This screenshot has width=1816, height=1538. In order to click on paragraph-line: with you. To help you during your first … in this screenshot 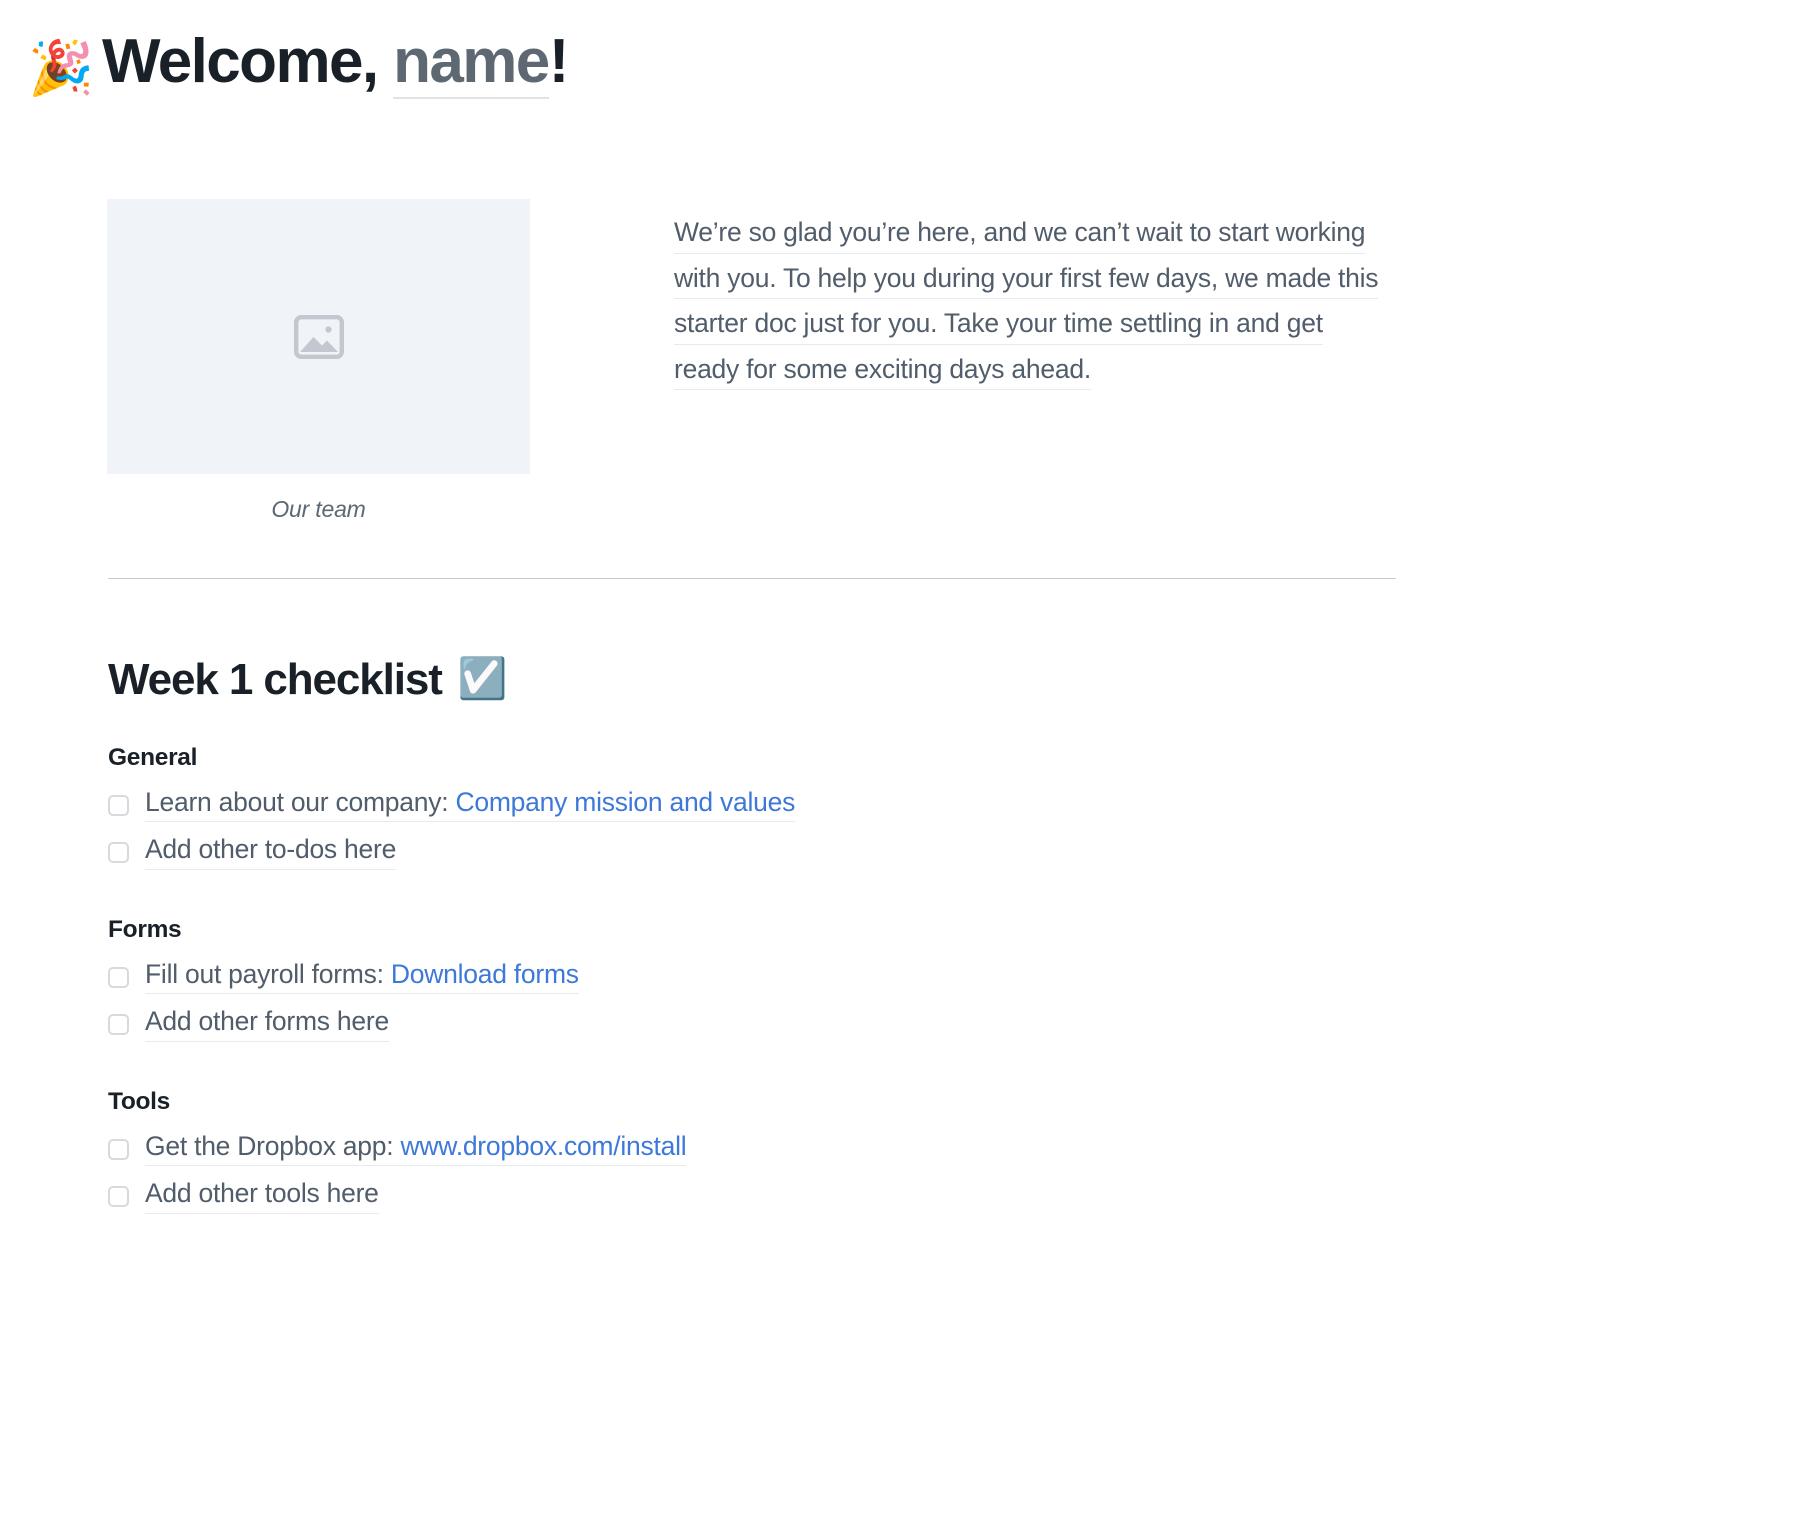, I will do `click(1026, 281)`.